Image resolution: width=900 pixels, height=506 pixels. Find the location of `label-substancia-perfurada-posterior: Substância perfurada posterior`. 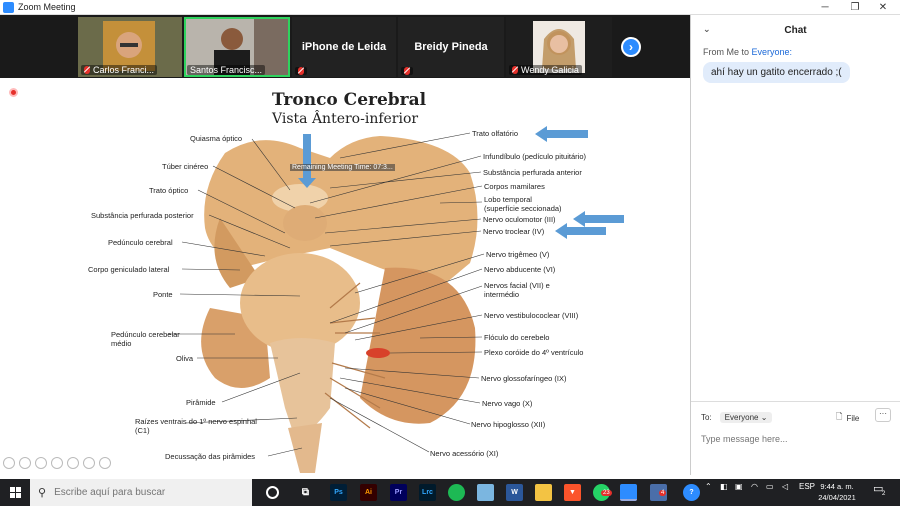

label-substancia-perfurada-posterior: Substância perfurada posterior is located at coordinates (142, 215).